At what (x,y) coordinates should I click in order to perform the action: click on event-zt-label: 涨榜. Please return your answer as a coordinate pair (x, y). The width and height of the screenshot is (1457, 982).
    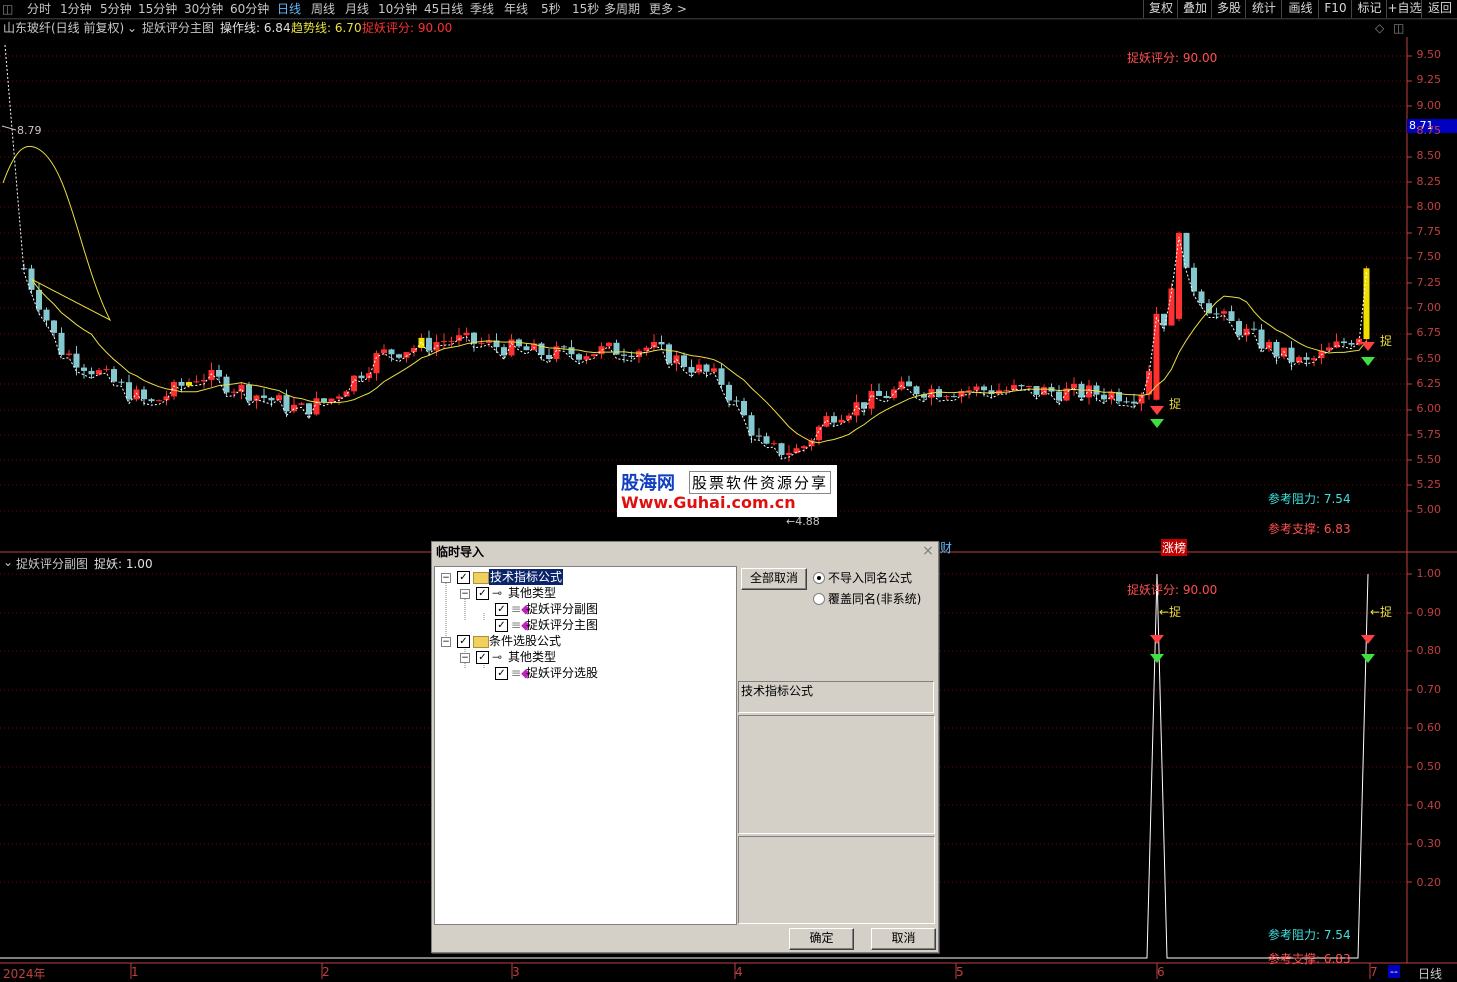
    Looking at the image, I should click on (1174, 547).